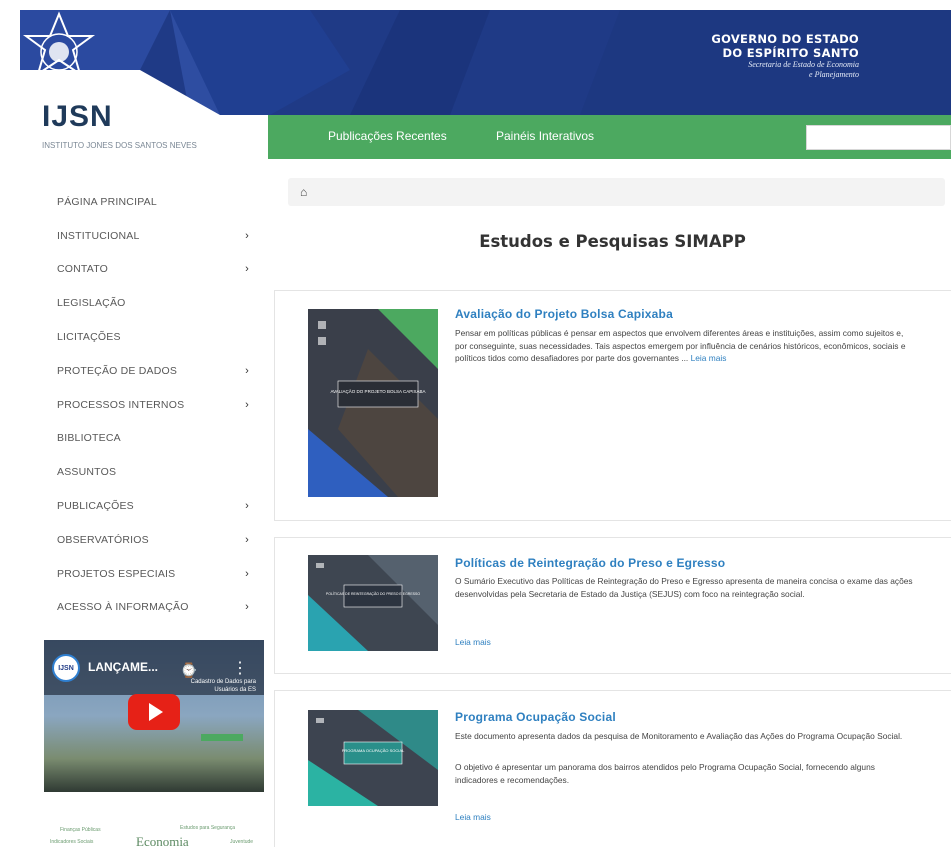 This screenshot has width=951, height=847. I want to click on sidebar-item-biblioteca: BIBLIOTECA, so click(152, 439).